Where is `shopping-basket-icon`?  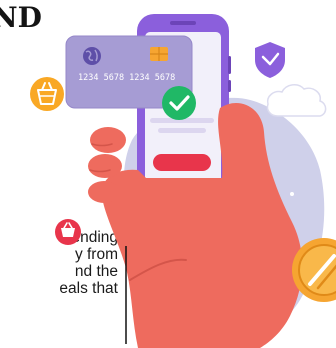
shopping-basket-icon is located at coordinates (47, 94).